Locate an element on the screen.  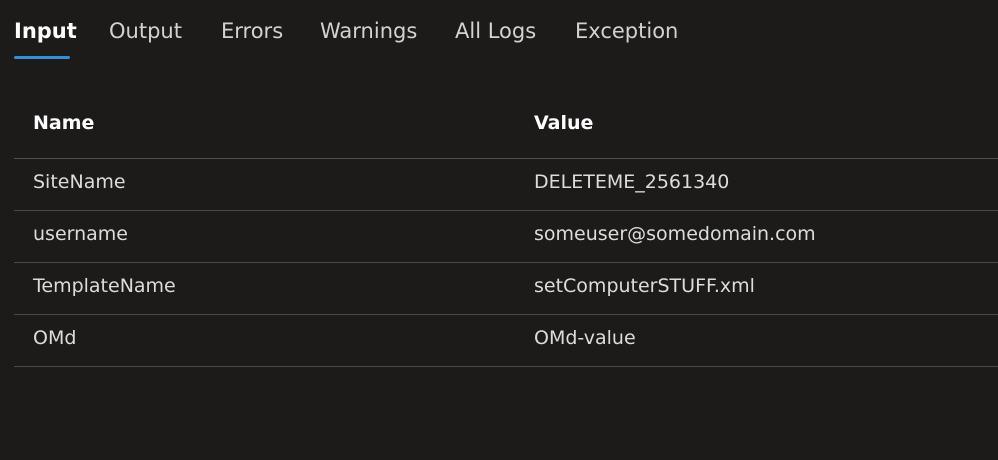
table-row: SiteName DELETEME_2561340 is located at coordinates (506, 185).